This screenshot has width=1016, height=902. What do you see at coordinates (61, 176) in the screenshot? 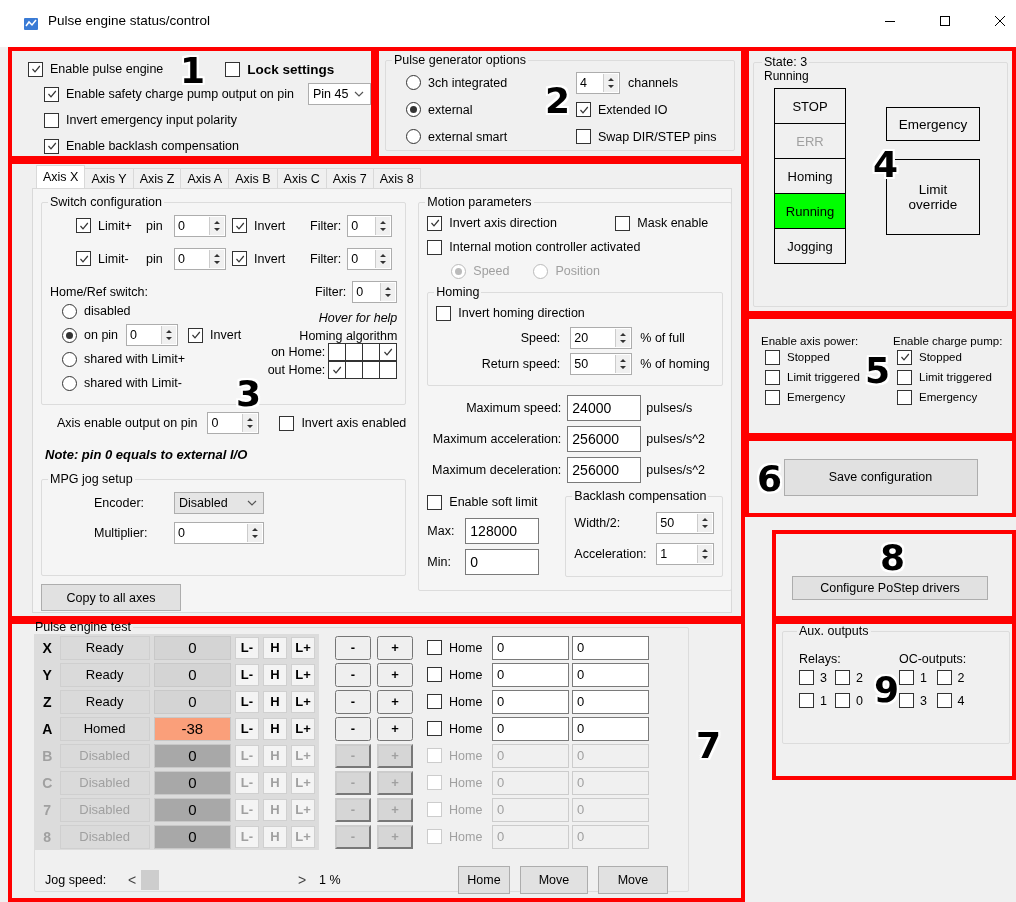
I see `tab: Axis X` at bounding box center [61, 176].